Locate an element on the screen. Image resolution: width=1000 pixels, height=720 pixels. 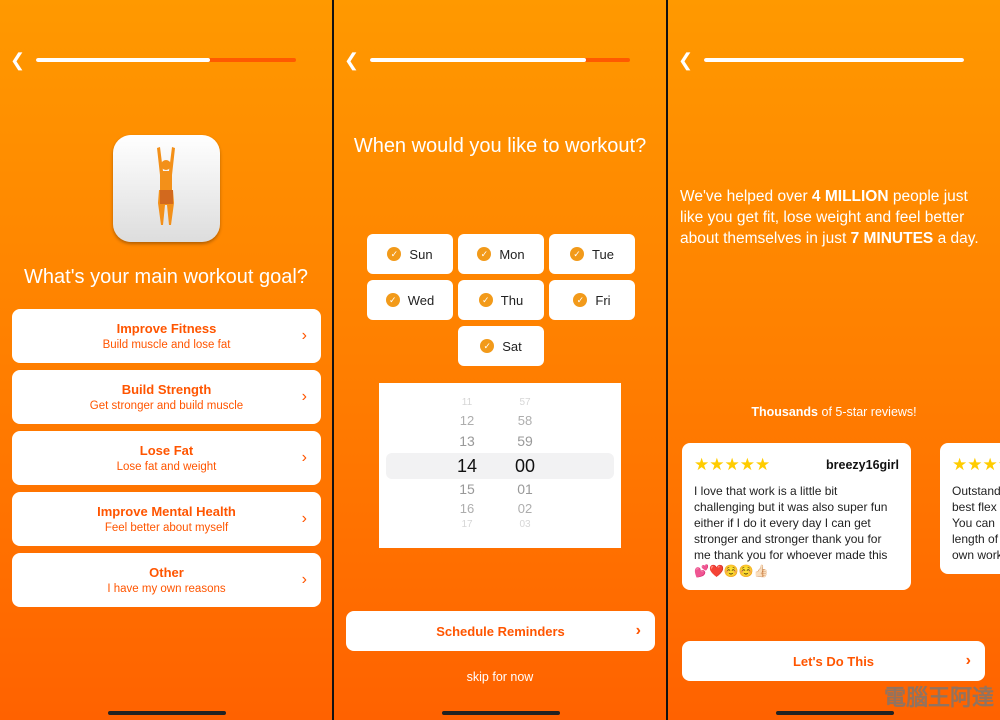
picker-selection is located at coordinates (500, 466).